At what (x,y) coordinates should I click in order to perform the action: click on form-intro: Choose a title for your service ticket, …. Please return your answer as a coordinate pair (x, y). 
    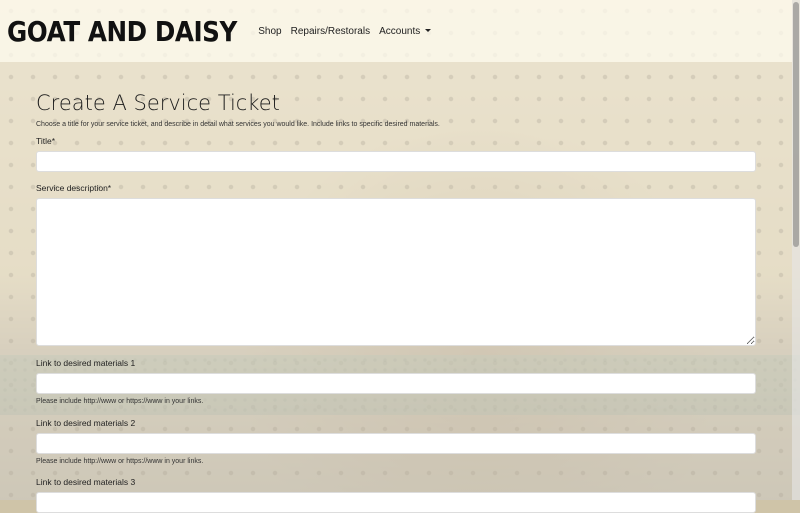
    Looking at the image, I should click on (238, 124).